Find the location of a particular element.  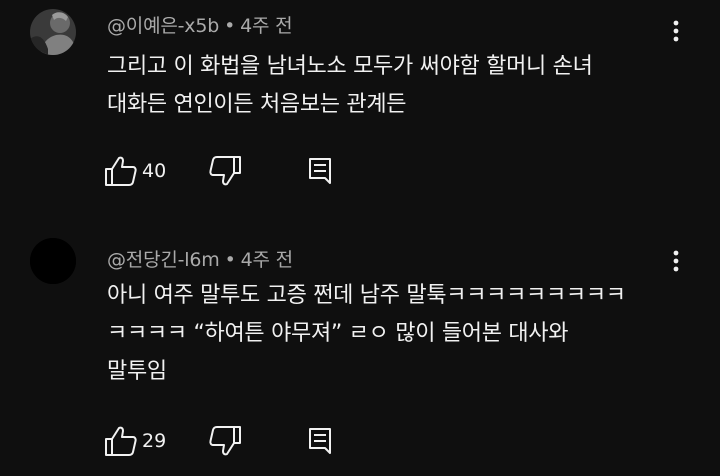

comment-meta: @전당긴-l6m • 4주 전 is located at coordinates (200, 258).